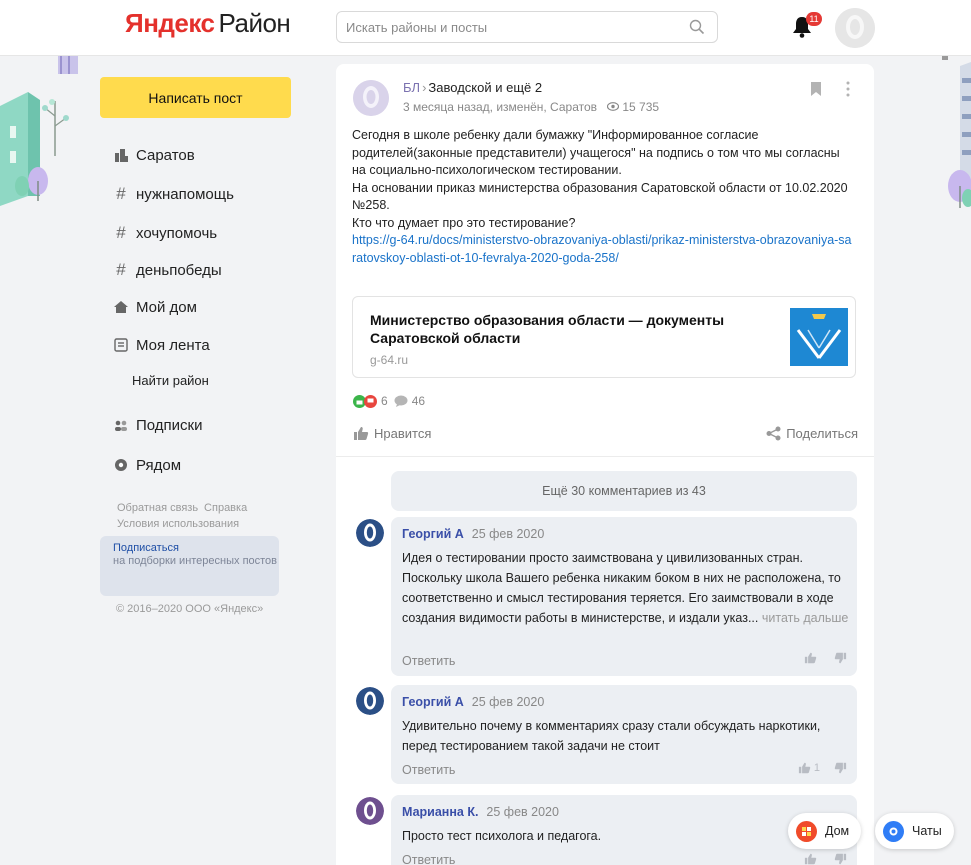  What do you see at coordinates (502, 836) in the screenshot?
I see `comment-body: Просто тест психолога и педагога.` at bounding box center [502, 836].